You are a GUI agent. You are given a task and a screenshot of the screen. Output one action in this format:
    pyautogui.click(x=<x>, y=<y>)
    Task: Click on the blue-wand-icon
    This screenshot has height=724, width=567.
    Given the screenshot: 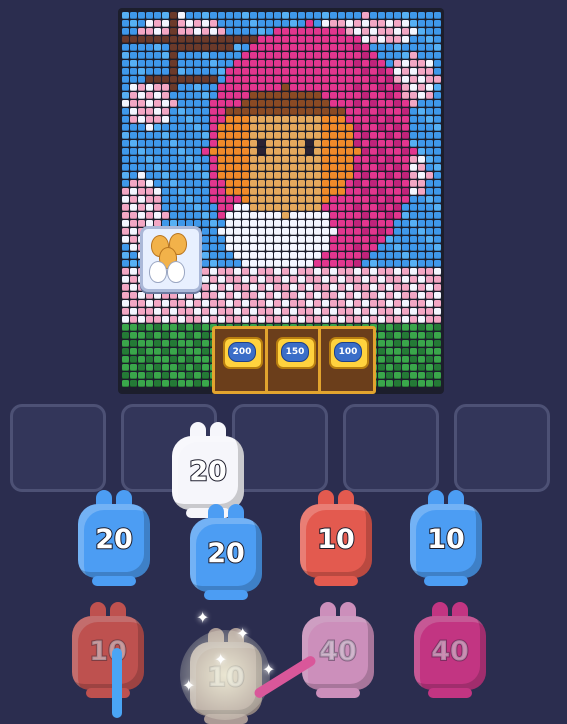 What is the action you would take?
    pyautogui.click(x=117, y=683)
    